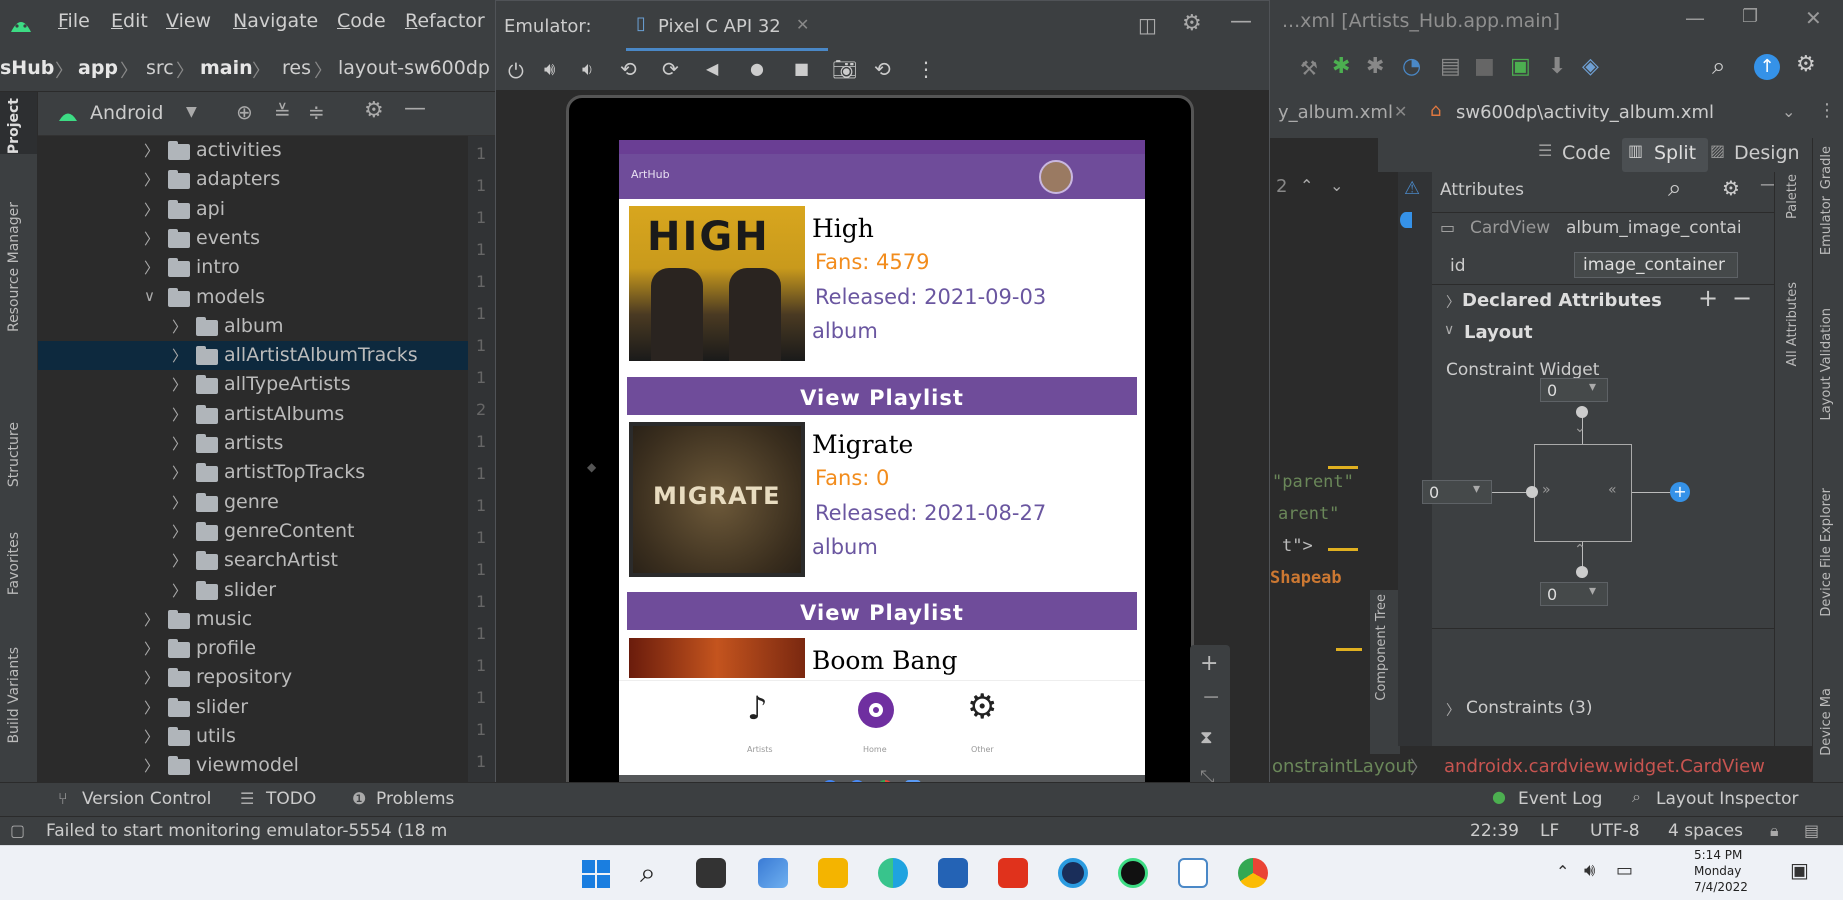 This screenshot has width=1843, height=900. Describe the element at coordinates (1206, 737) in the screenshot. I see `fit-screen-icon: ⧗` at that location.